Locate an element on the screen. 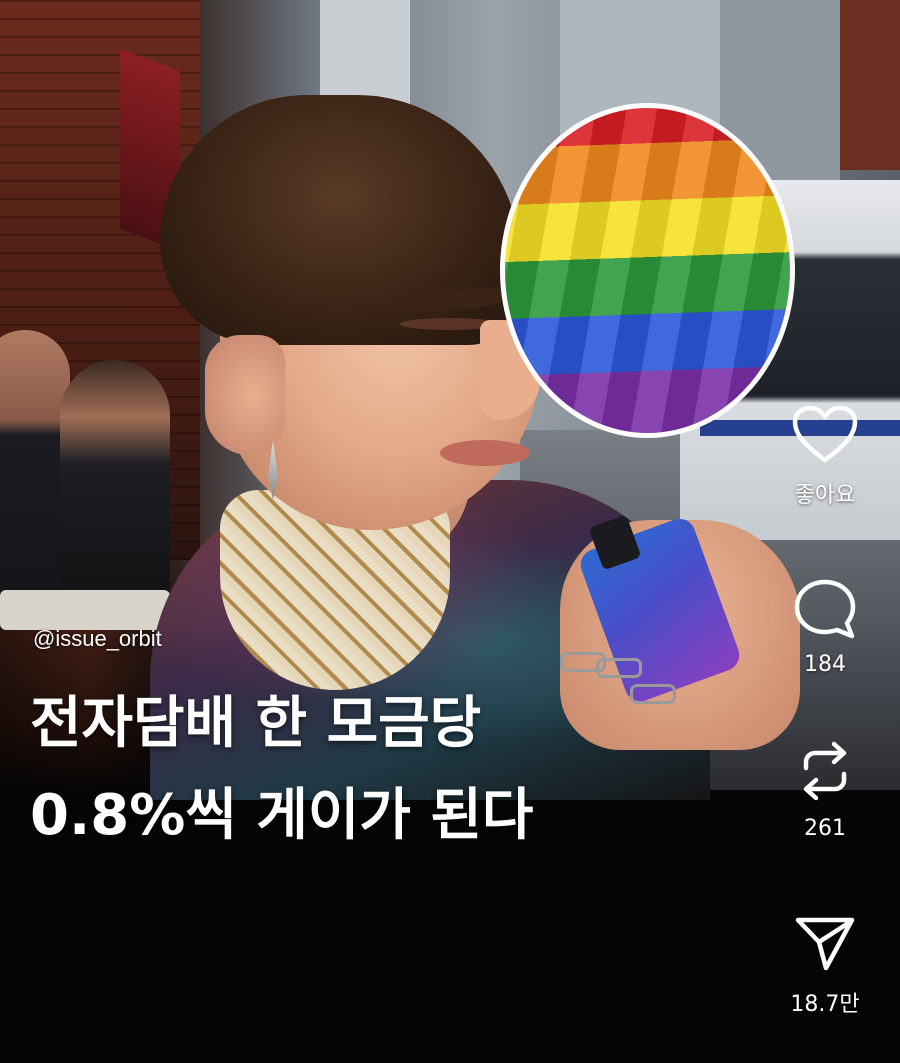  cafe-patron is located at coordinates (115, 490).